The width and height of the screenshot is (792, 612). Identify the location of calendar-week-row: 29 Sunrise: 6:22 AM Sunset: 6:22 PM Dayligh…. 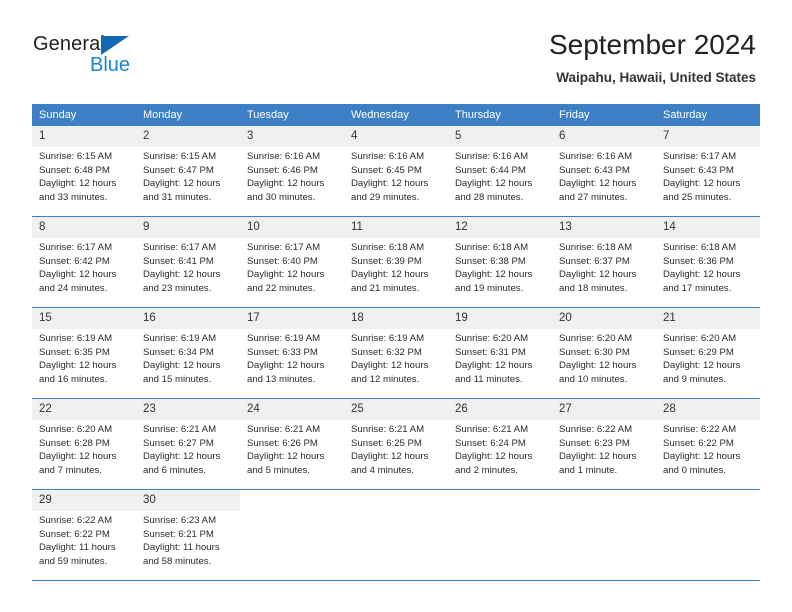
(396, 535).